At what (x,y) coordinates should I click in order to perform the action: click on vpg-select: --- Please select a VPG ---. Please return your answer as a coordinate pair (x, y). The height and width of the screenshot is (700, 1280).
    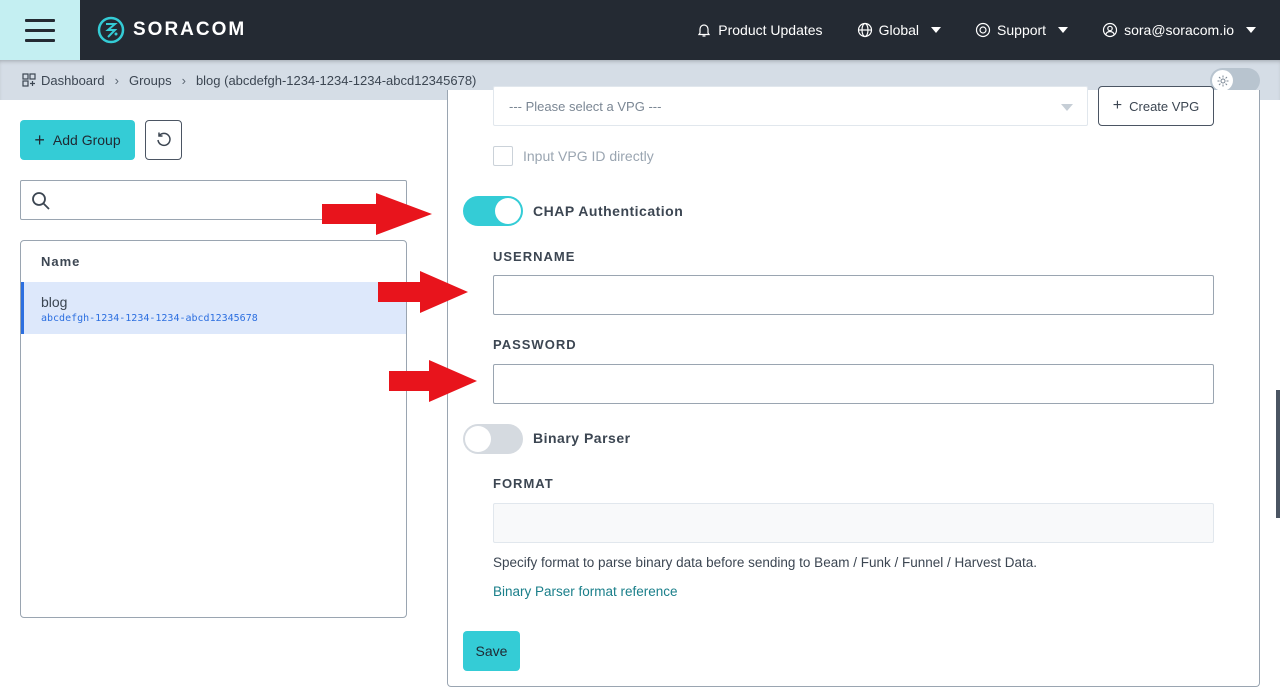
    Looking at the image, I should click on (790, 106).